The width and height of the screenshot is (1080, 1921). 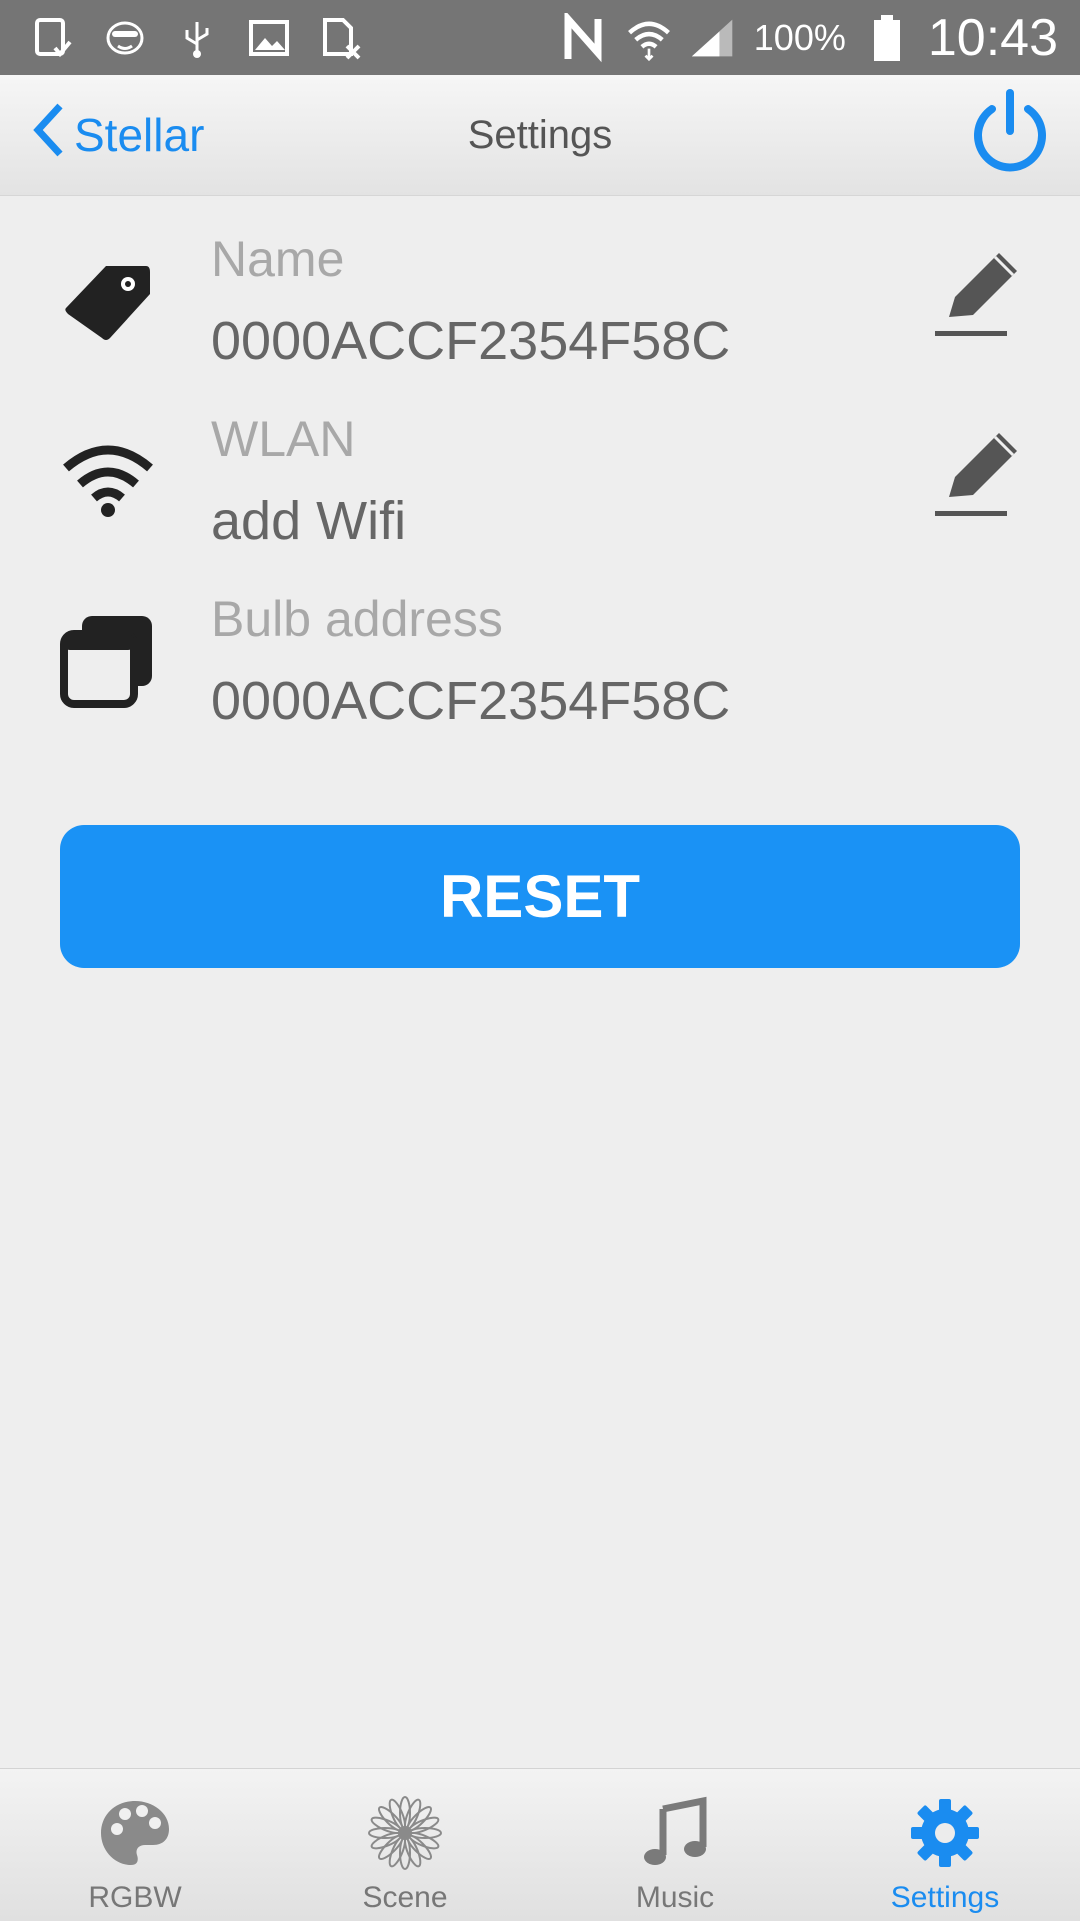 I want to click on system-icons: 100% 10:43, so click(x=810, y=37).